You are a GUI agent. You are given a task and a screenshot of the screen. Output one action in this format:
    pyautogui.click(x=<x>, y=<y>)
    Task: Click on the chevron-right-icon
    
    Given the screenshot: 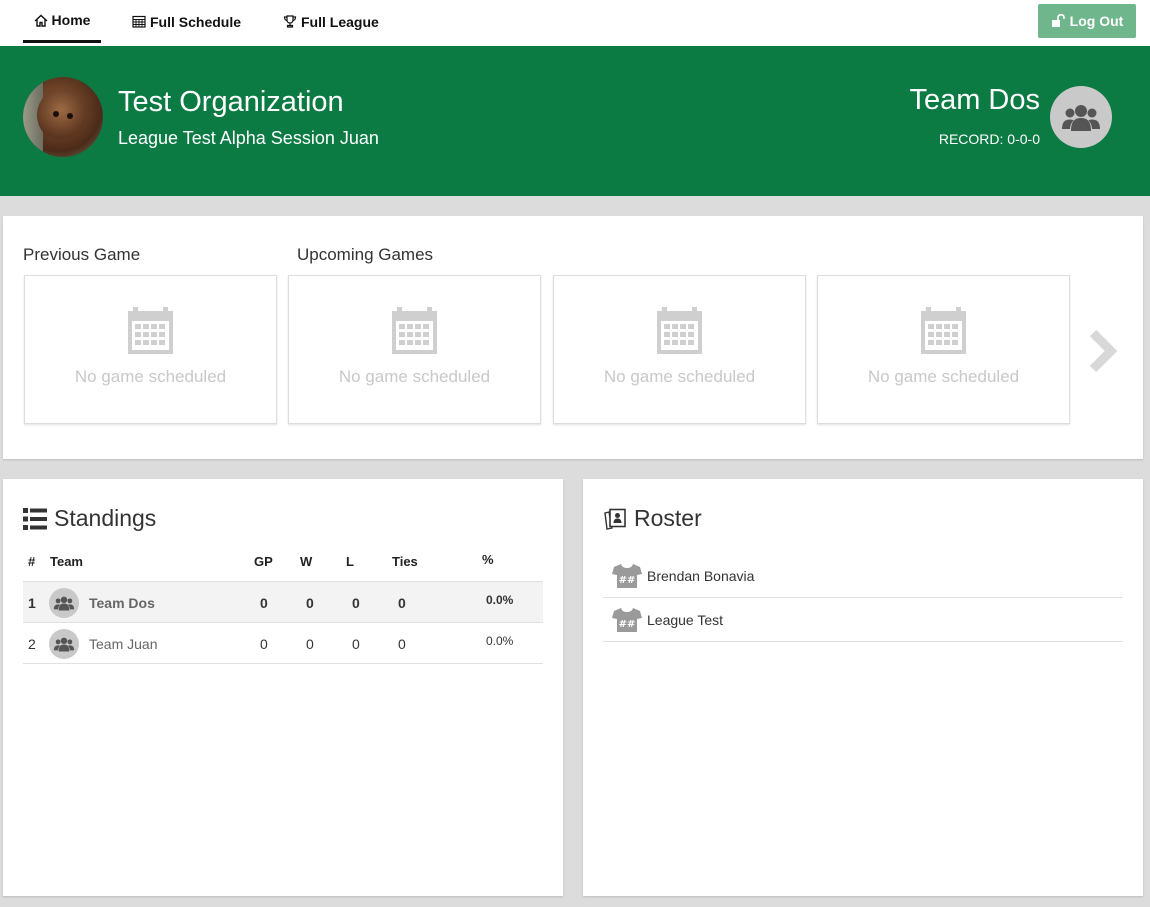 What is the action you would take?
    pyautogui.click(x=1103, y=351)
    